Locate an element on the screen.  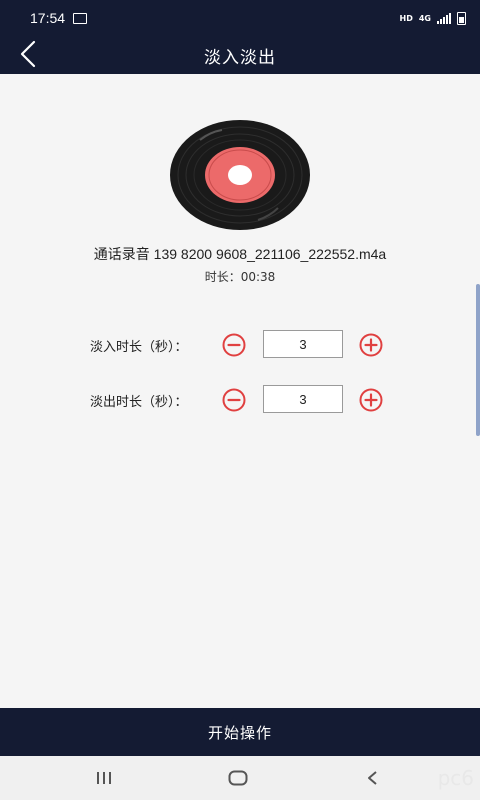
fade-out-increase-button is located at coordinates (371, 400).